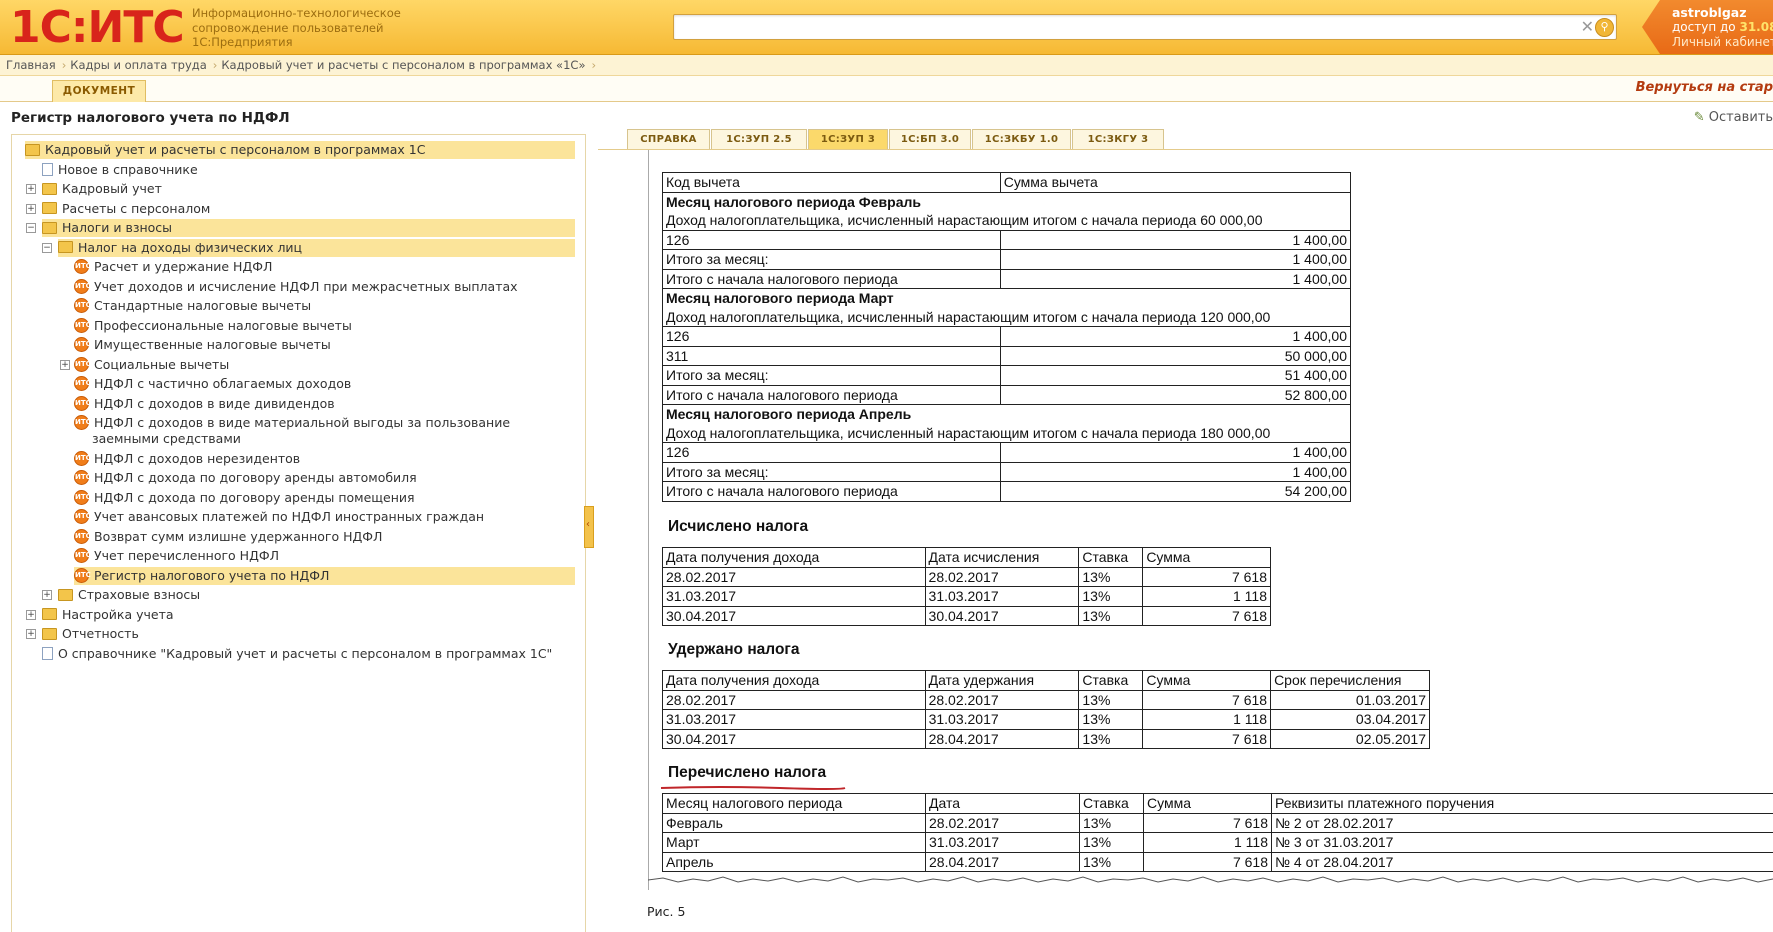 This screenshot has height=932, width=1773. I want to click on tree-item: Новое в справочнике, so click(120, 170).